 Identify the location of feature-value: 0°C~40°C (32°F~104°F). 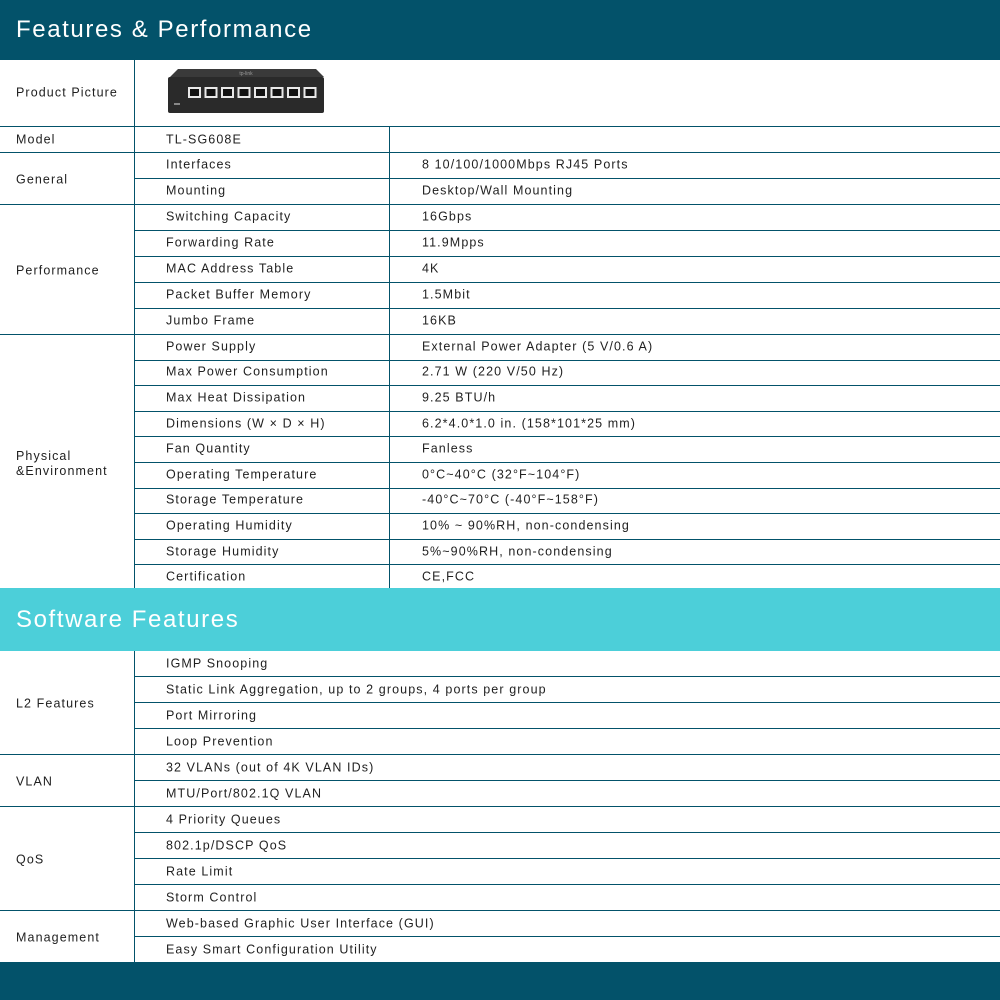
(501, 474).